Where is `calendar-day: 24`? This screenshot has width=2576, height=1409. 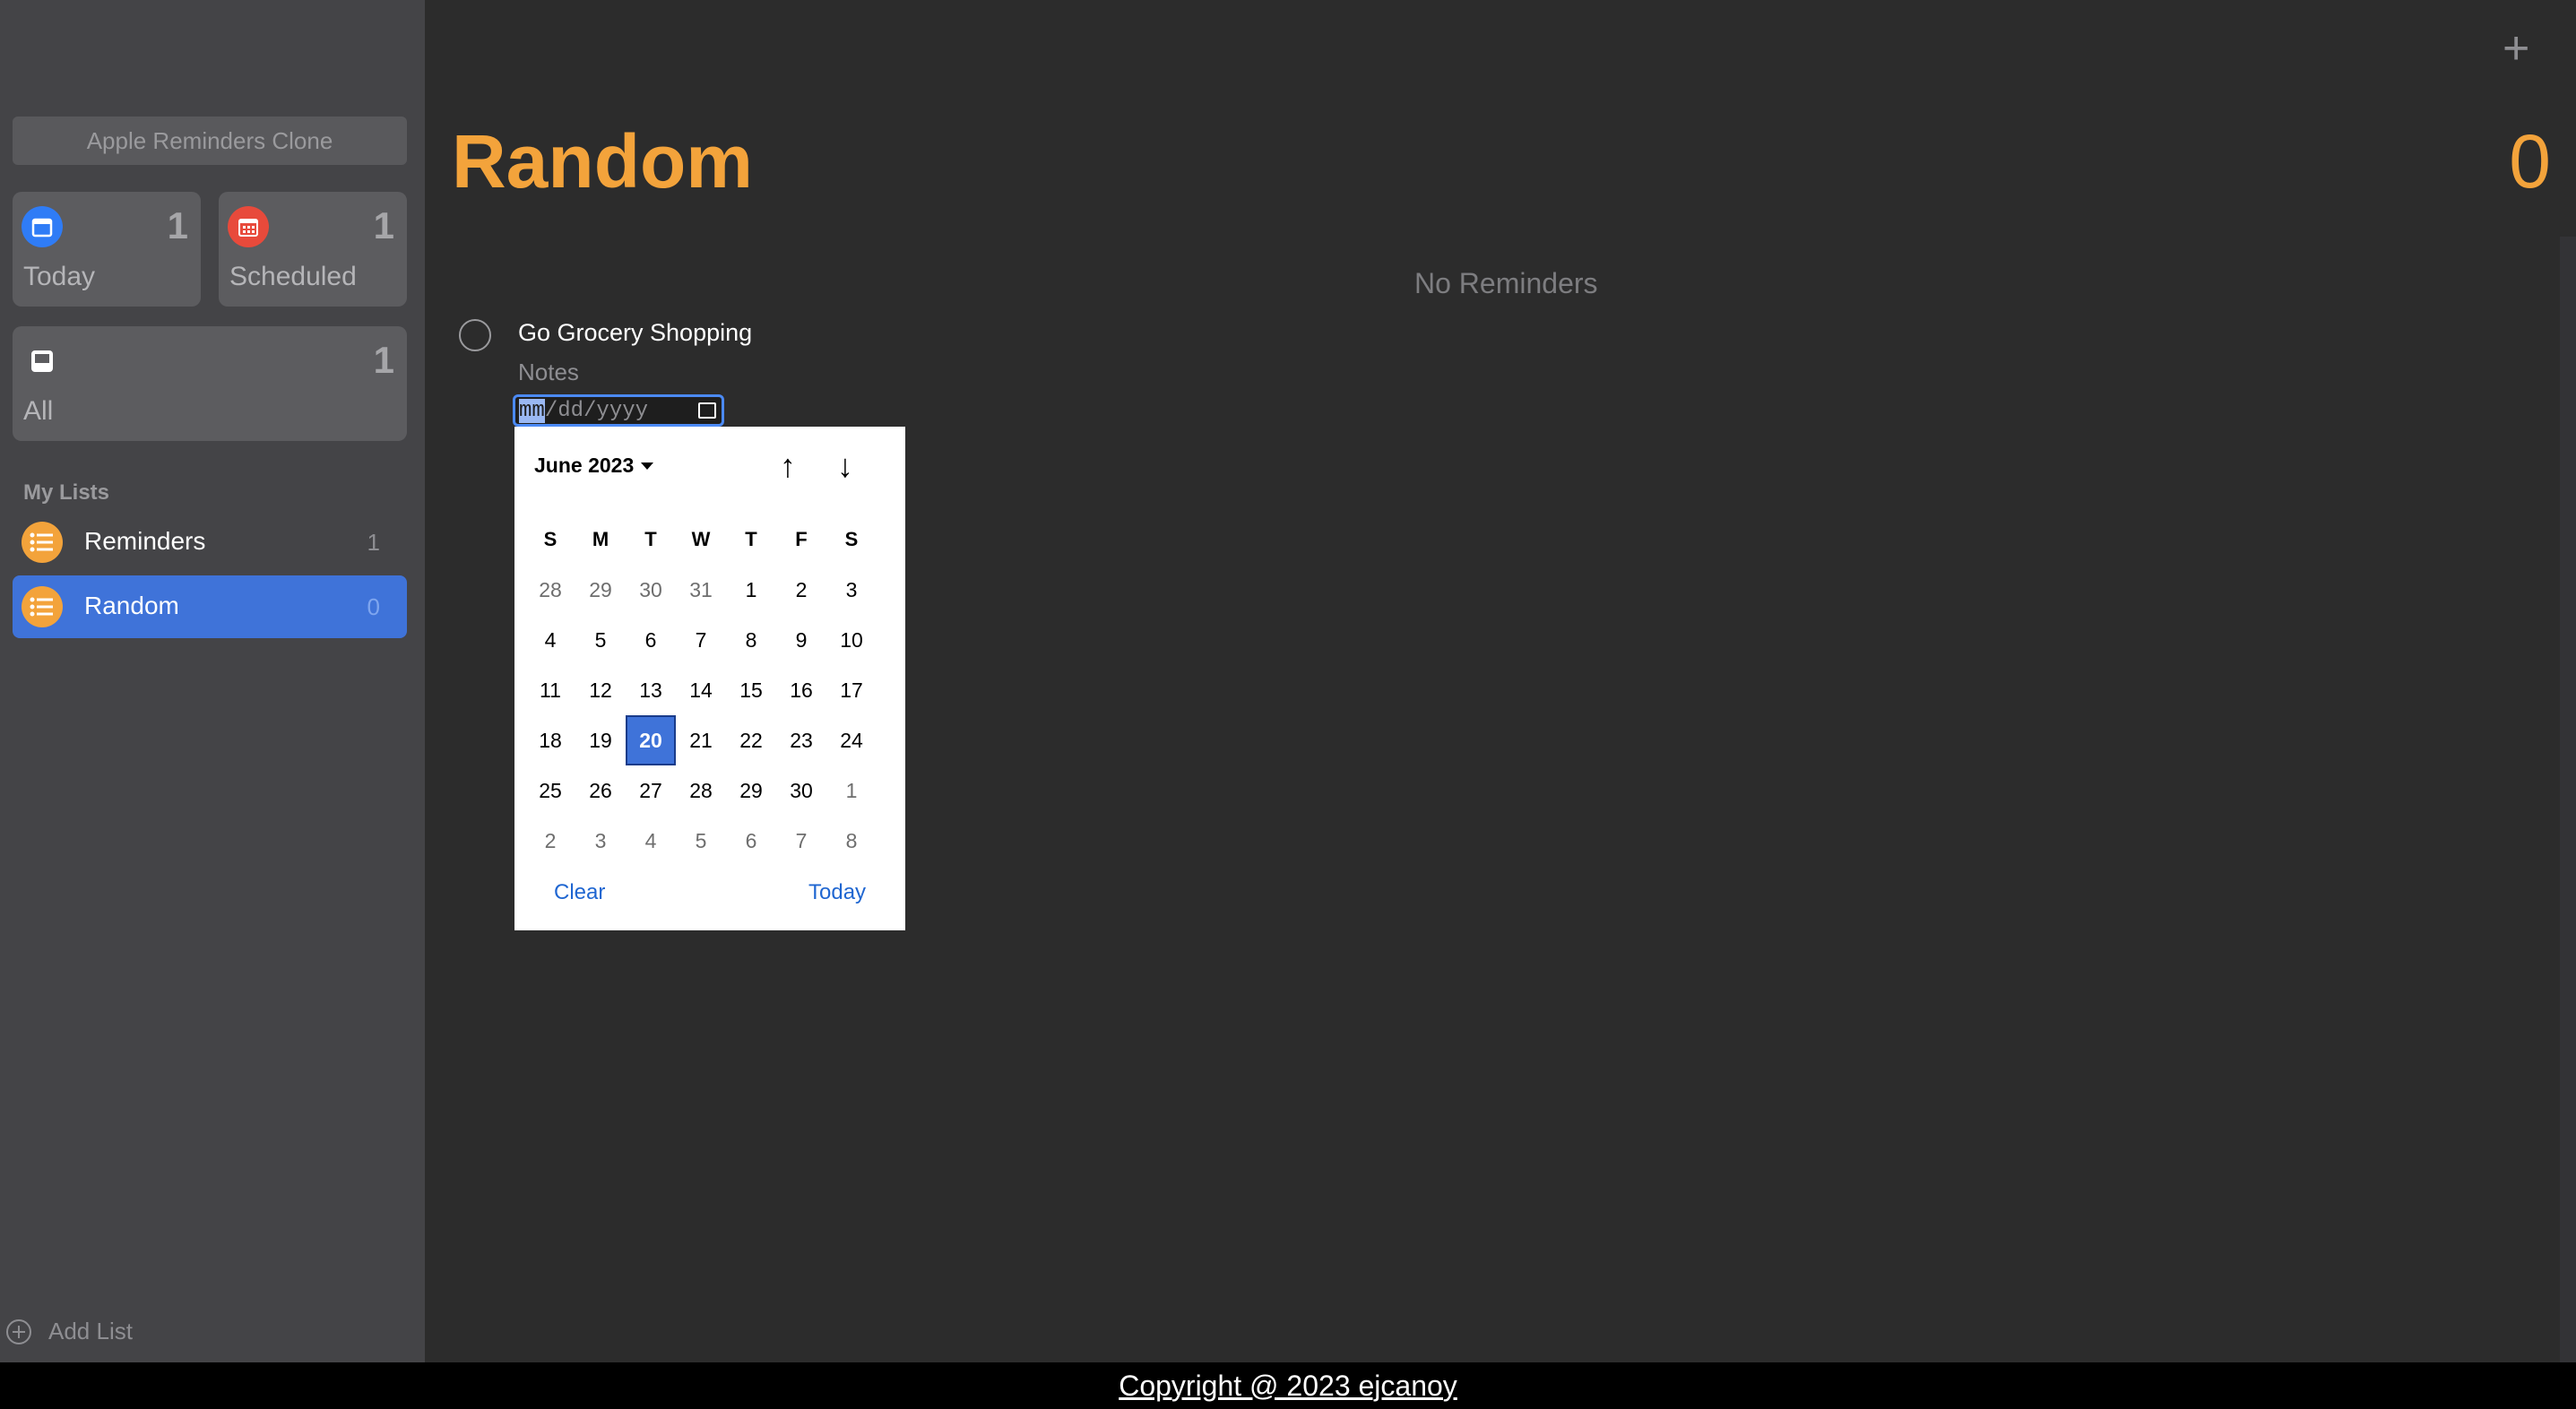
calendar-day: 24 is located at coordinates (851, 740).